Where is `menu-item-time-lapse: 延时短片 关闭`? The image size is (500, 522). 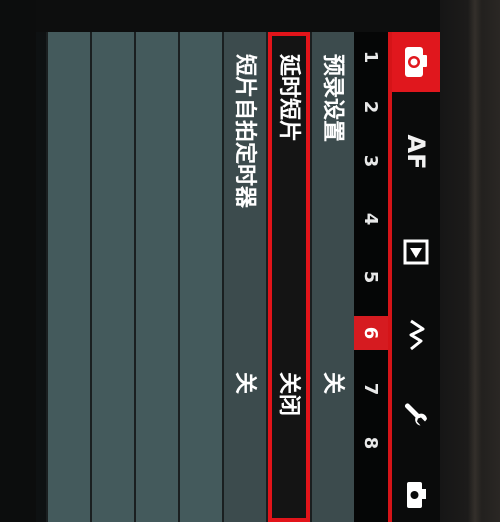
menu-item-time-lapse: 延时短片 关闭 is located at coordinates (288, 277).